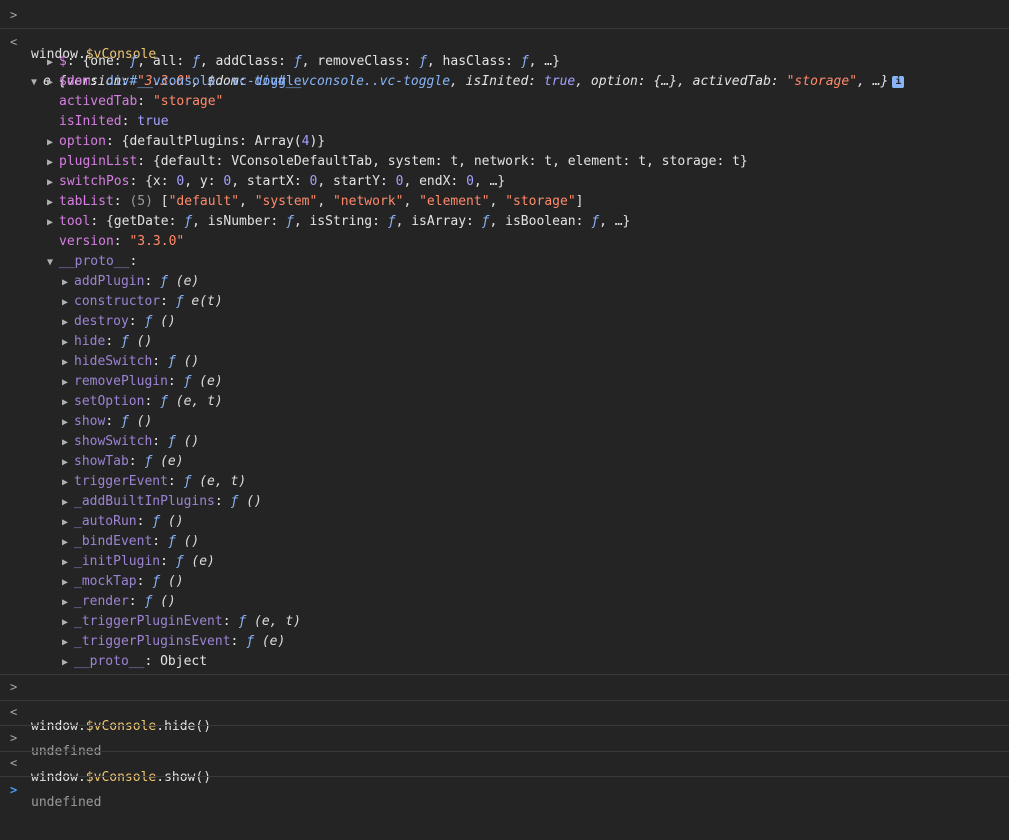  What do you see at coordinates (138, 562) in the screenshot?
I see `method-row: ▶ _initPlugin: ƒ (e)` at bounding box center [138, 562].